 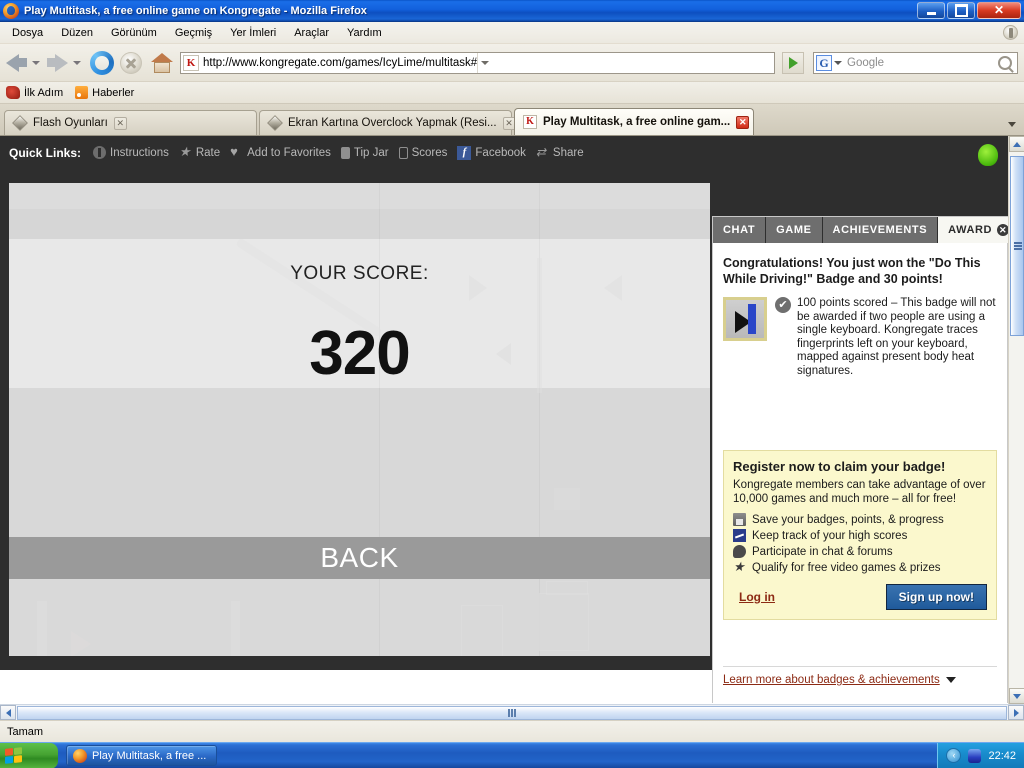 I want to click on tray-app-icon, so click(x=975, y=755).